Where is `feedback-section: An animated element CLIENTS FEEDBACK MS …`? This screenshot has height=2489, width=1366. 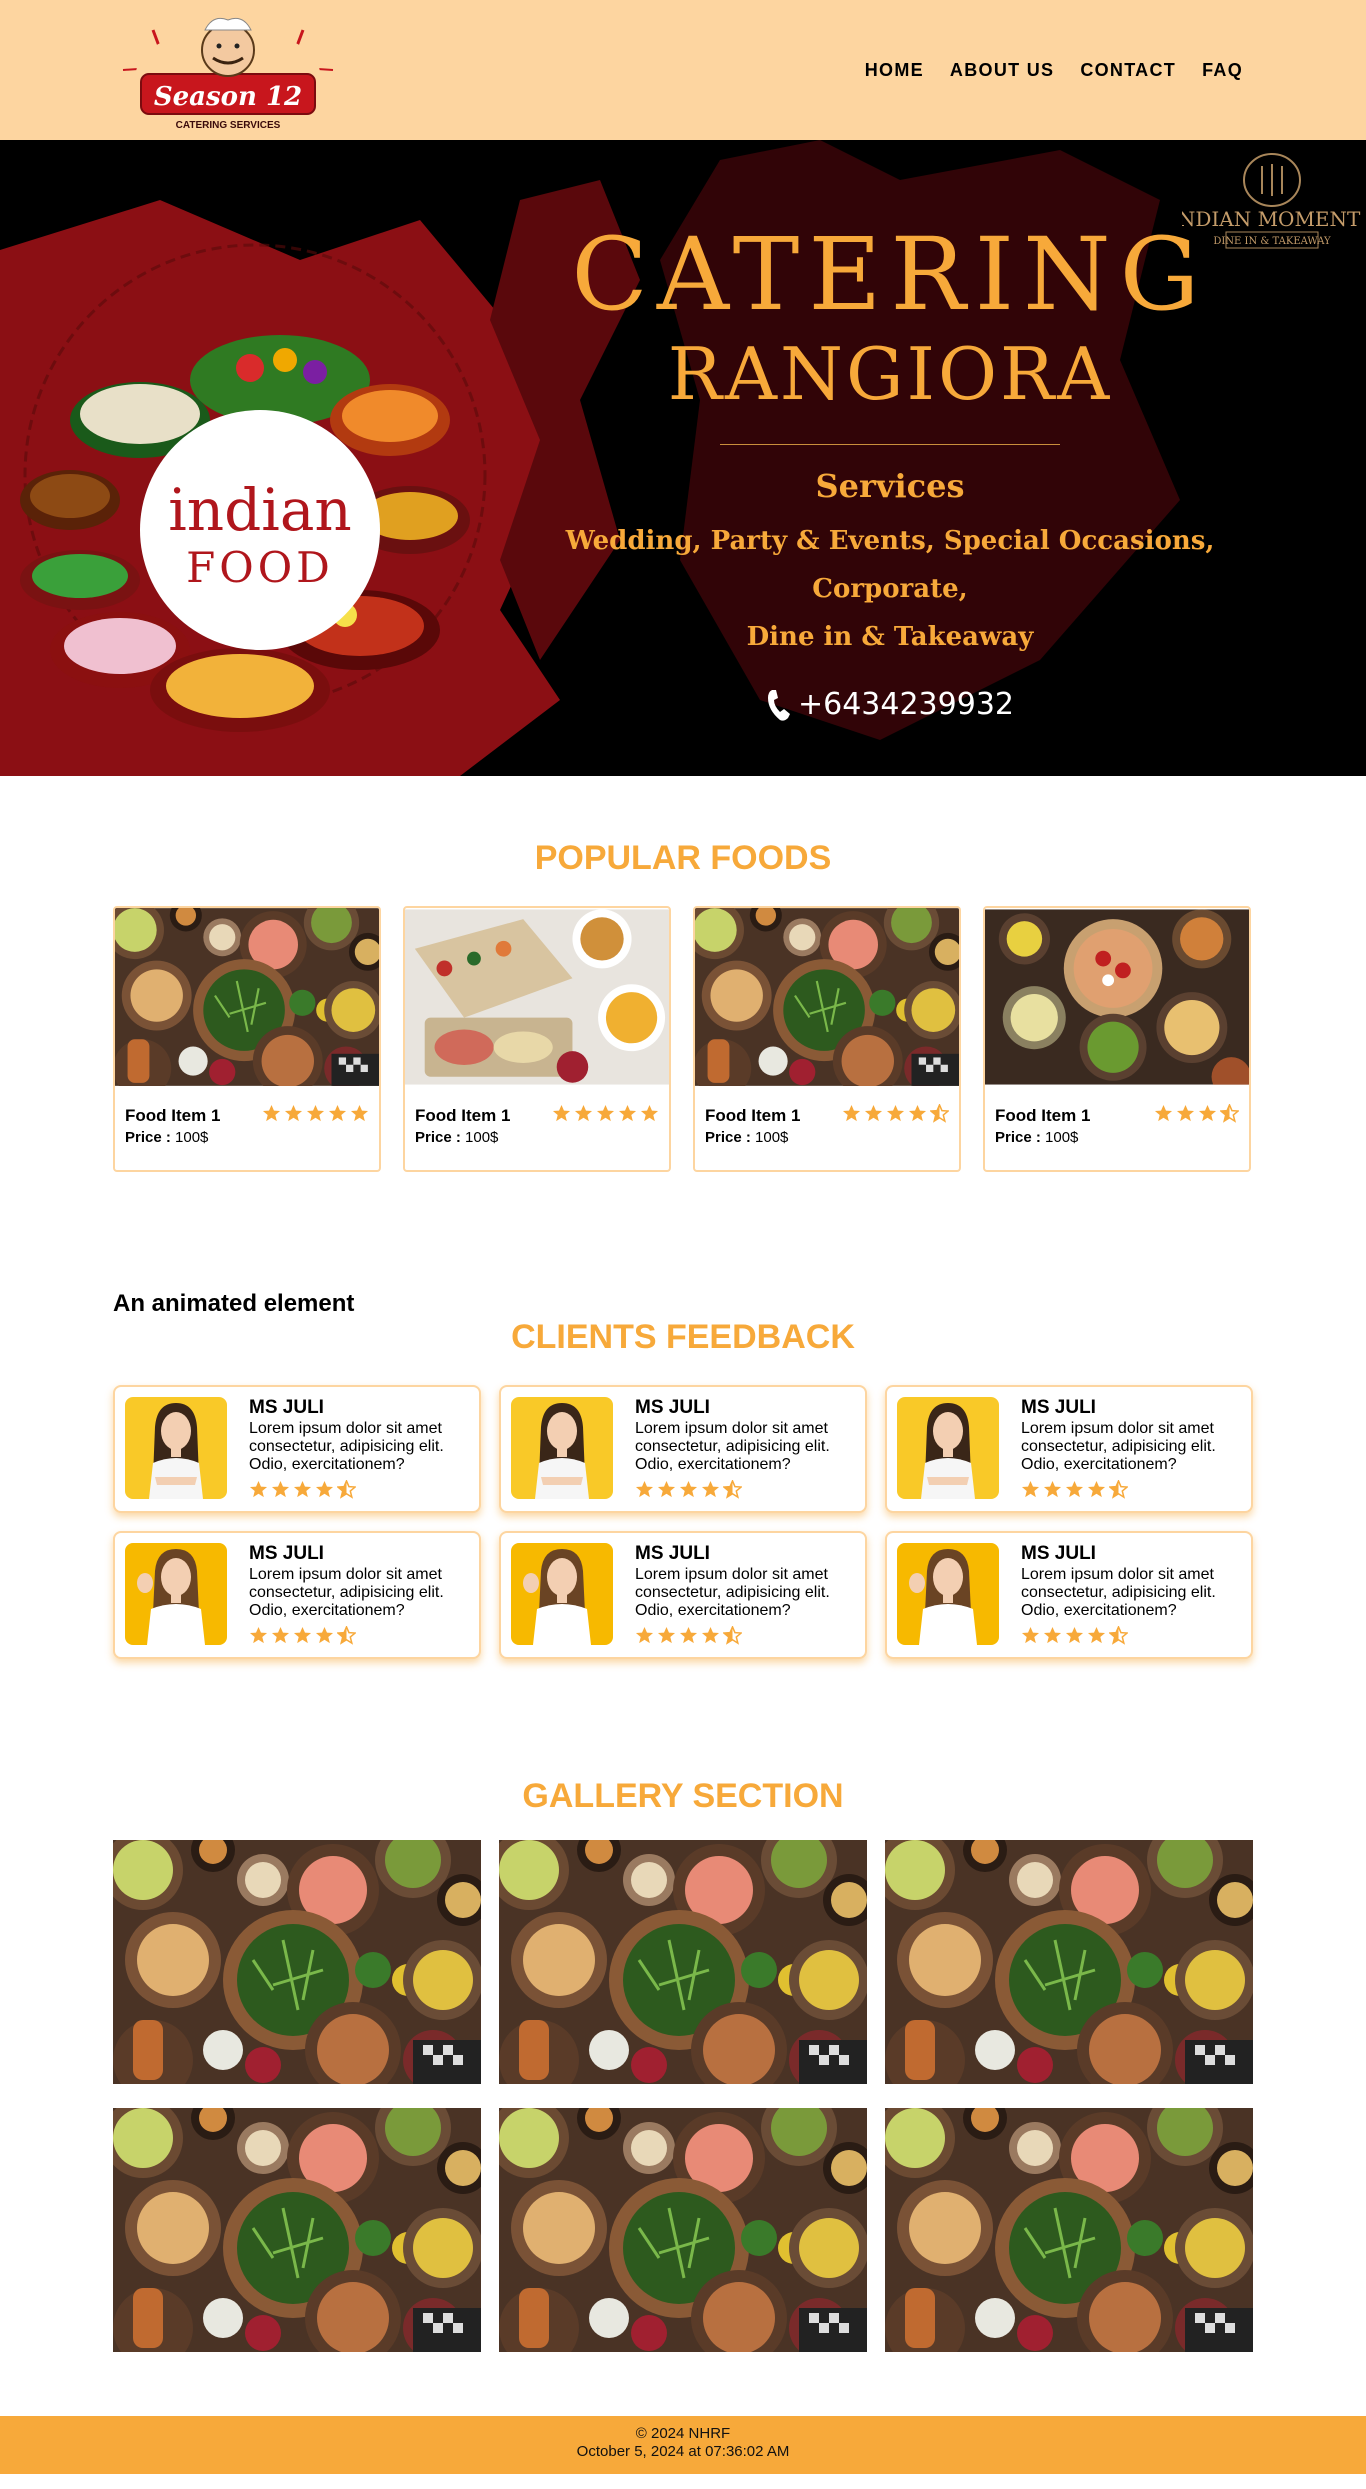
feedback-section: An animated element CLIENTS FEEDBACK MS … is located at coordinates (683, 1474).